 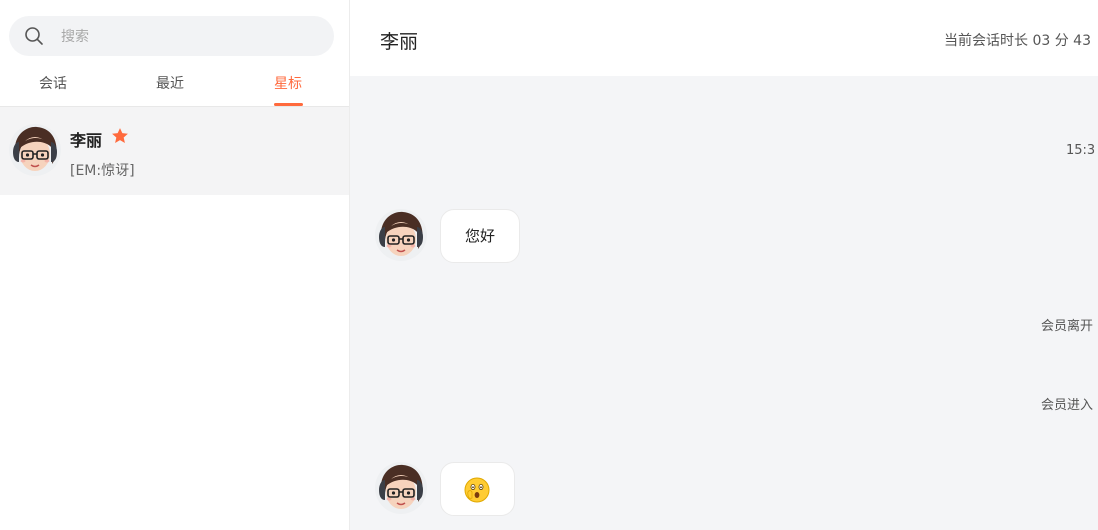 I want to click on surprised-emoji-icon, so click(x=477, y=490).